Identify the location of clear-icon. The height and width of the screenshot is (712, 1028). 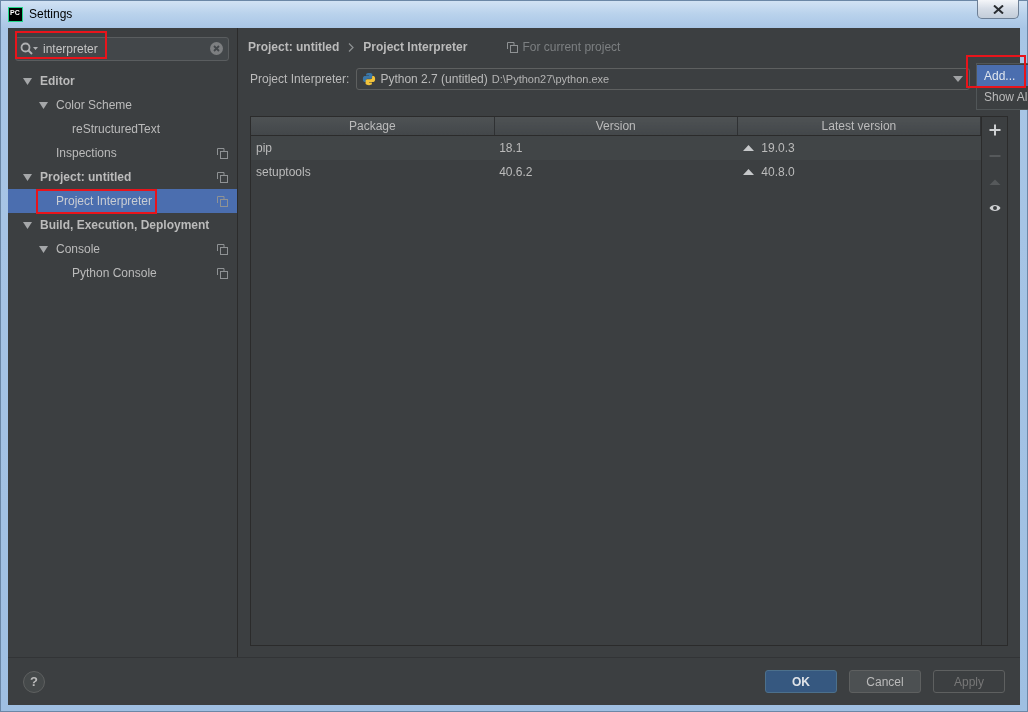
(216, 48).